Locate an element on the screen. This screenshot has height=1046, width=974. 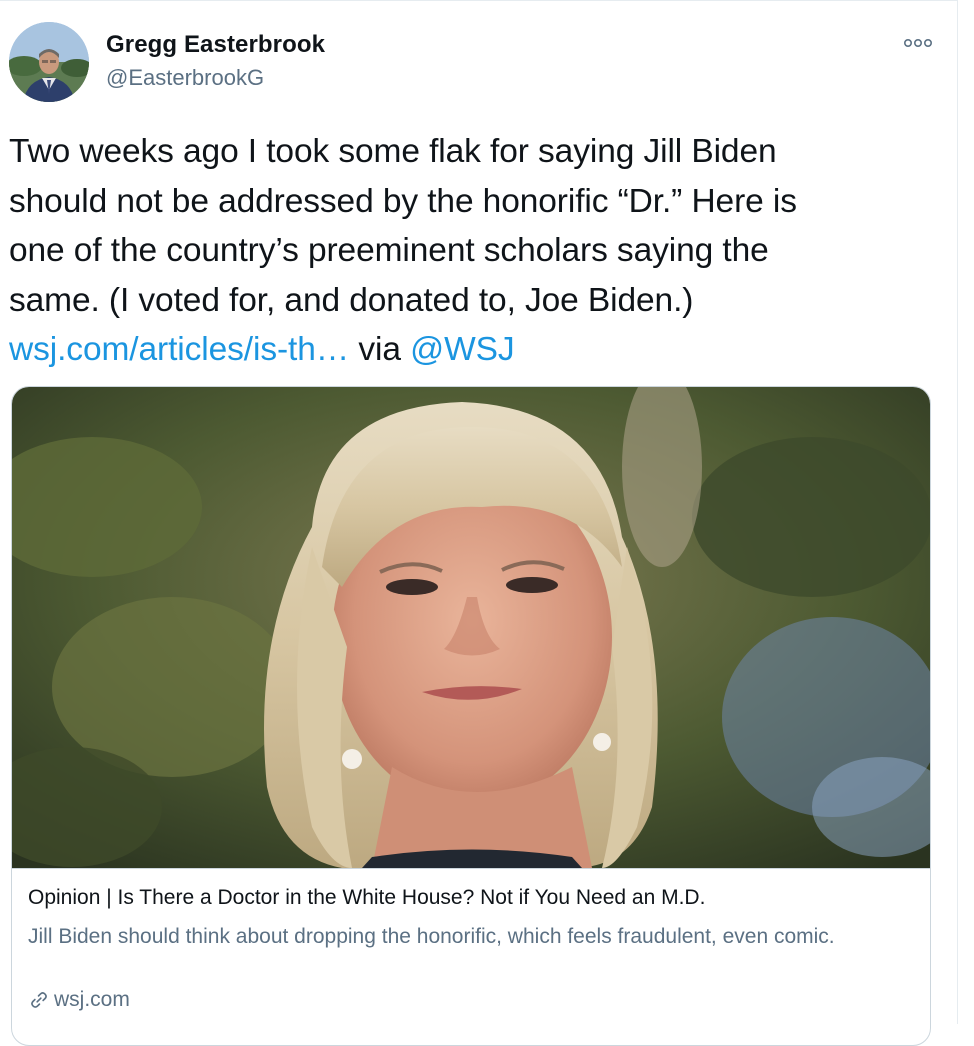
link-icon is located at coordinates (39, 1000).